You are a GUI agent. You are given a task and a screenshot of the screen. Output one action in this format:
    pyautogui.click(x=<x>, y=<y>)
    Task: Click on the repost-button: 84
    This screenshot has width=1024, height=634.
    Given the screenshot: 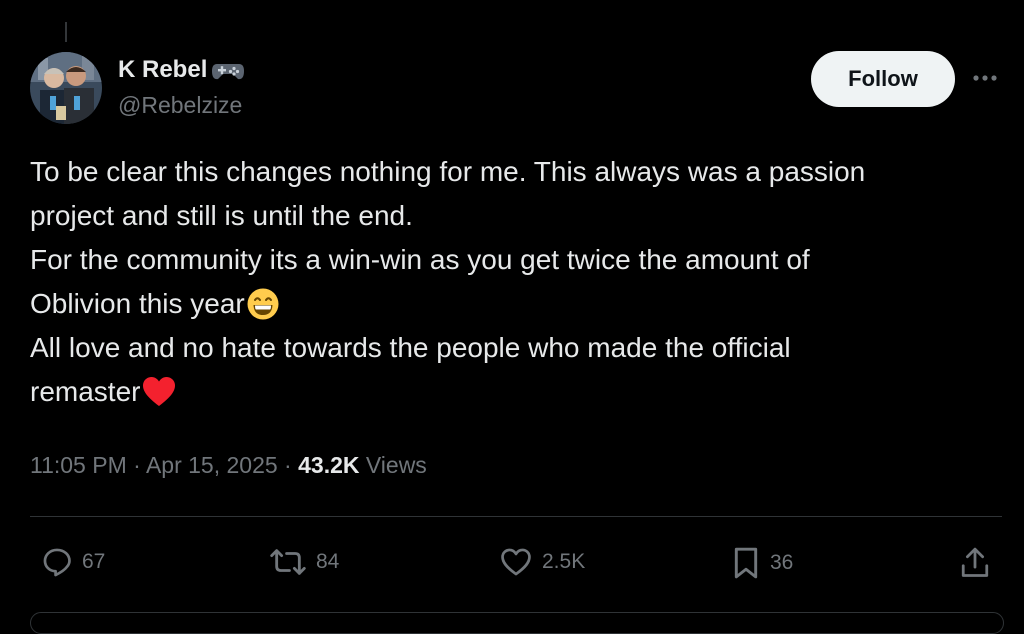 What is the action you would take?
    pyautogui.click(x=303, y=562)
    